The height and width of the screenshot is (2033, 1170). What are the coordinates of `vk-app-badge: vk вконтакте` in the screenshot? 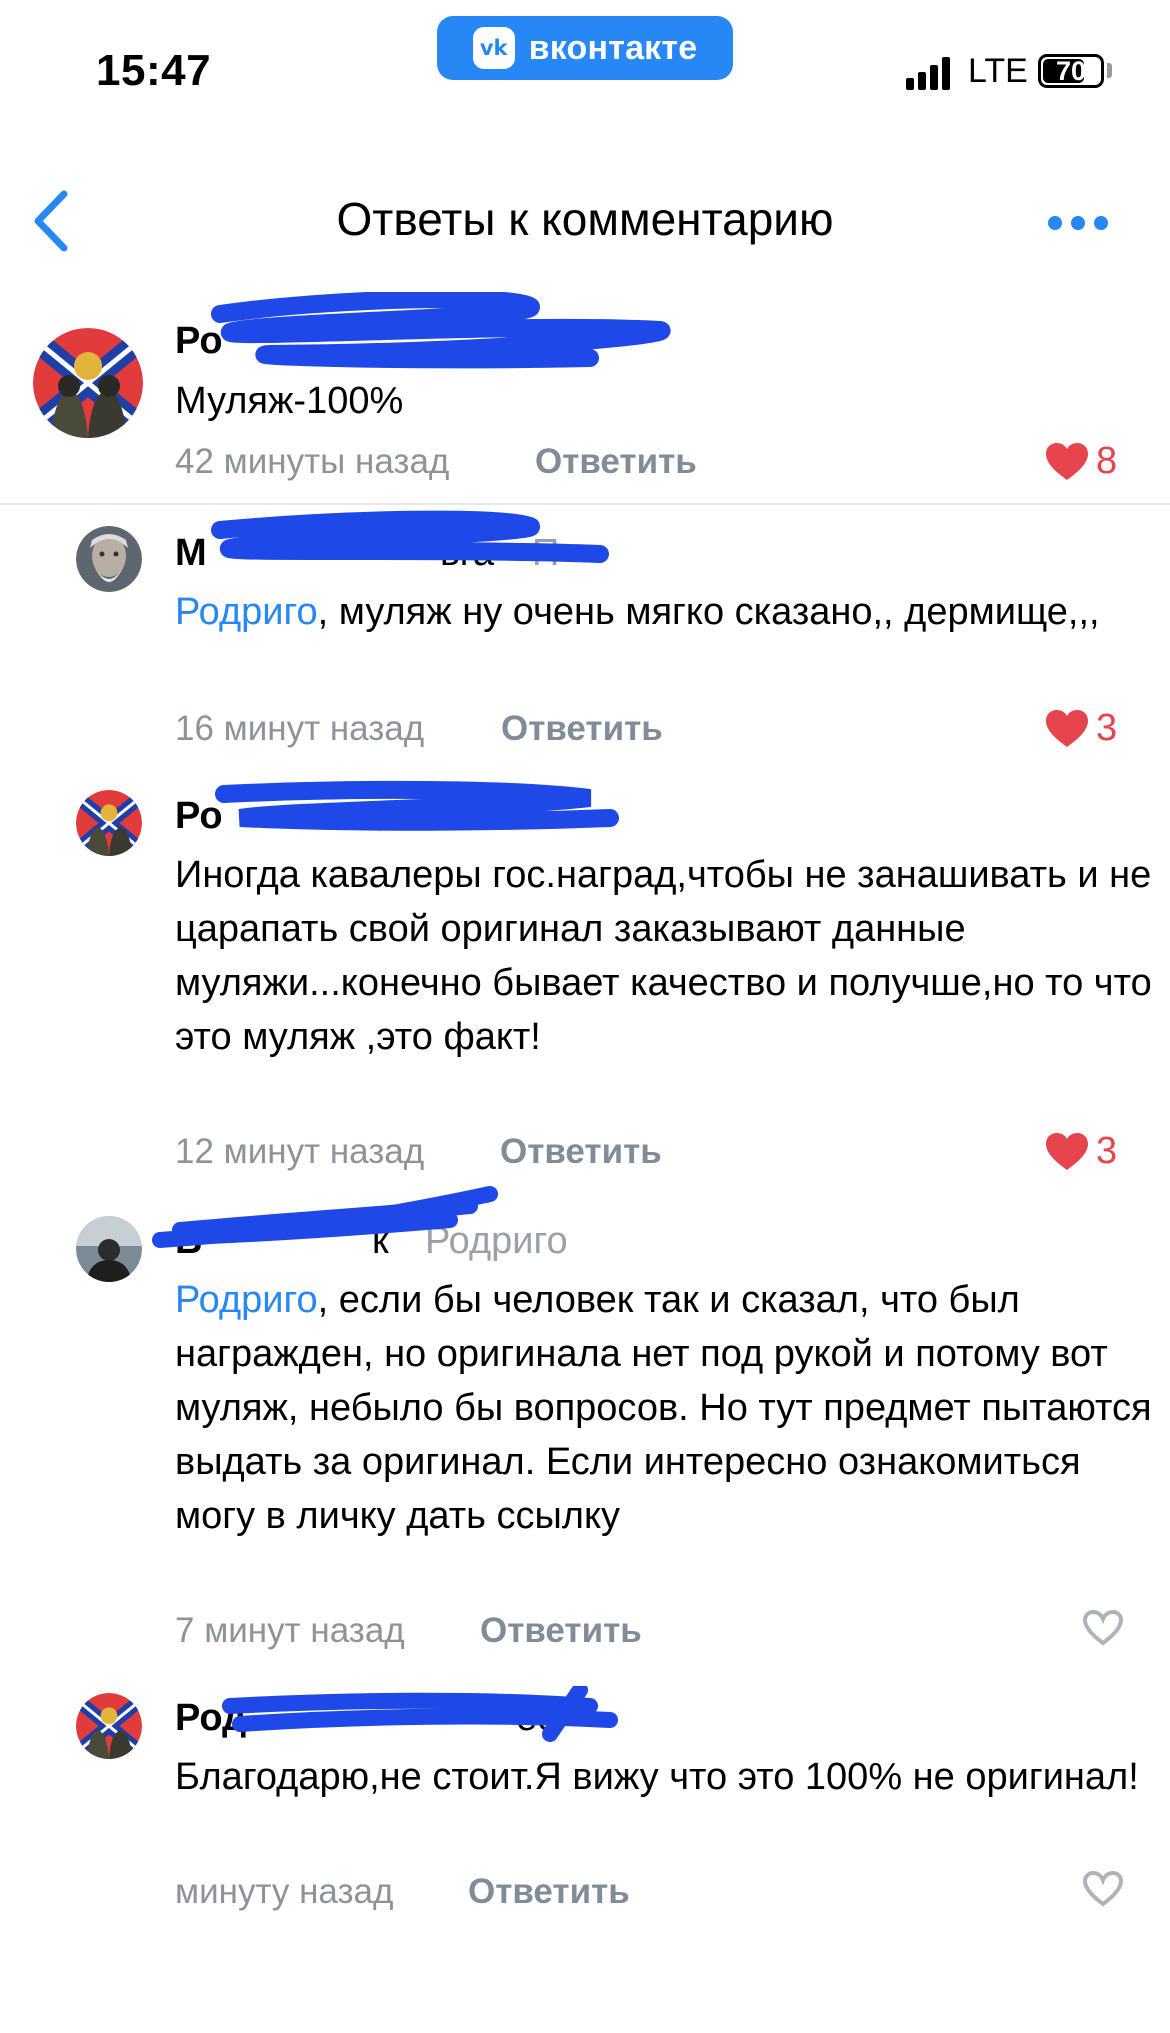 It's located at (585, 48).